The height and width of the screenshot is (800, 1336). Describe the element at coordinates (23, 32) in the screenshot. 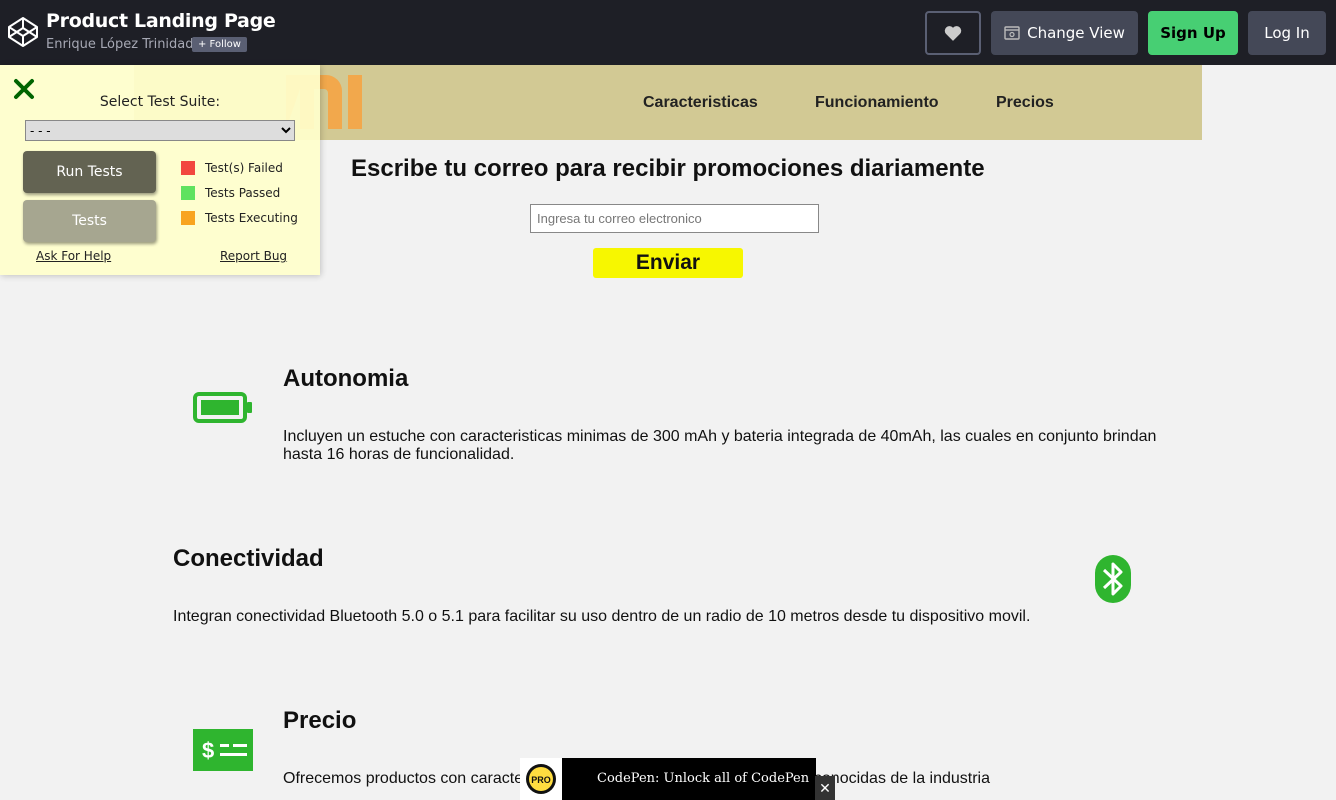

I see `codepen-logo-icon` at that location.